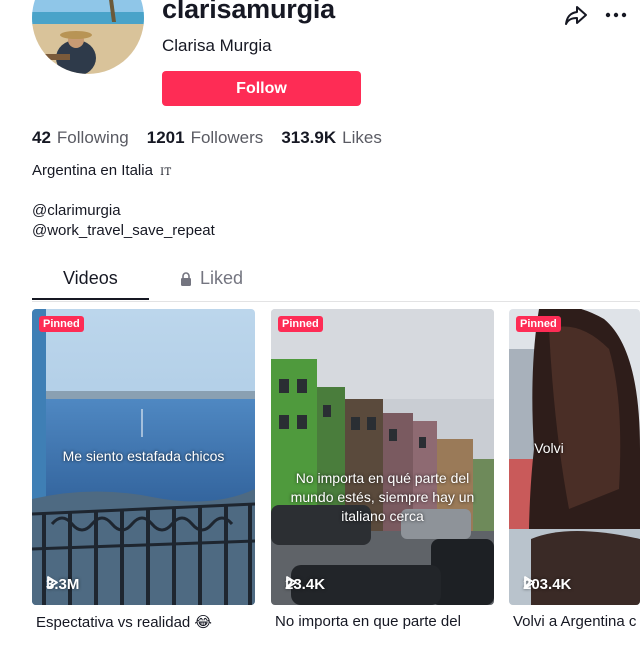 Image resolution: width=640 pixels, height=650 pixels. What do you see at coordinates (92, 170) in the screenshot?
I see `bio-text: Argentina en Italia` at bounding box center [92, 170].